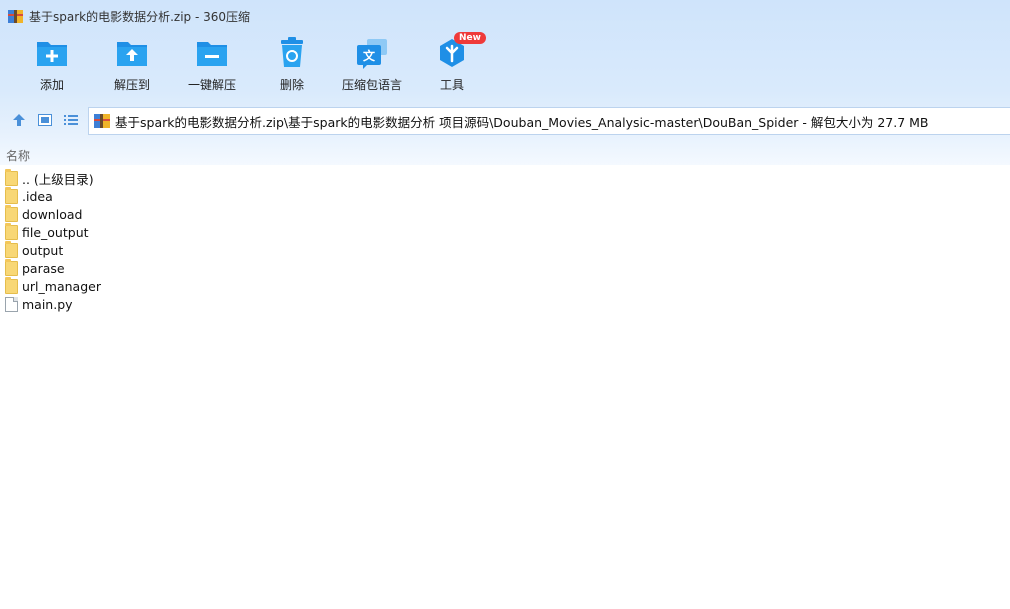 The image size is (1010, 609). I want to click on file-name: parase, so click(43, 268).